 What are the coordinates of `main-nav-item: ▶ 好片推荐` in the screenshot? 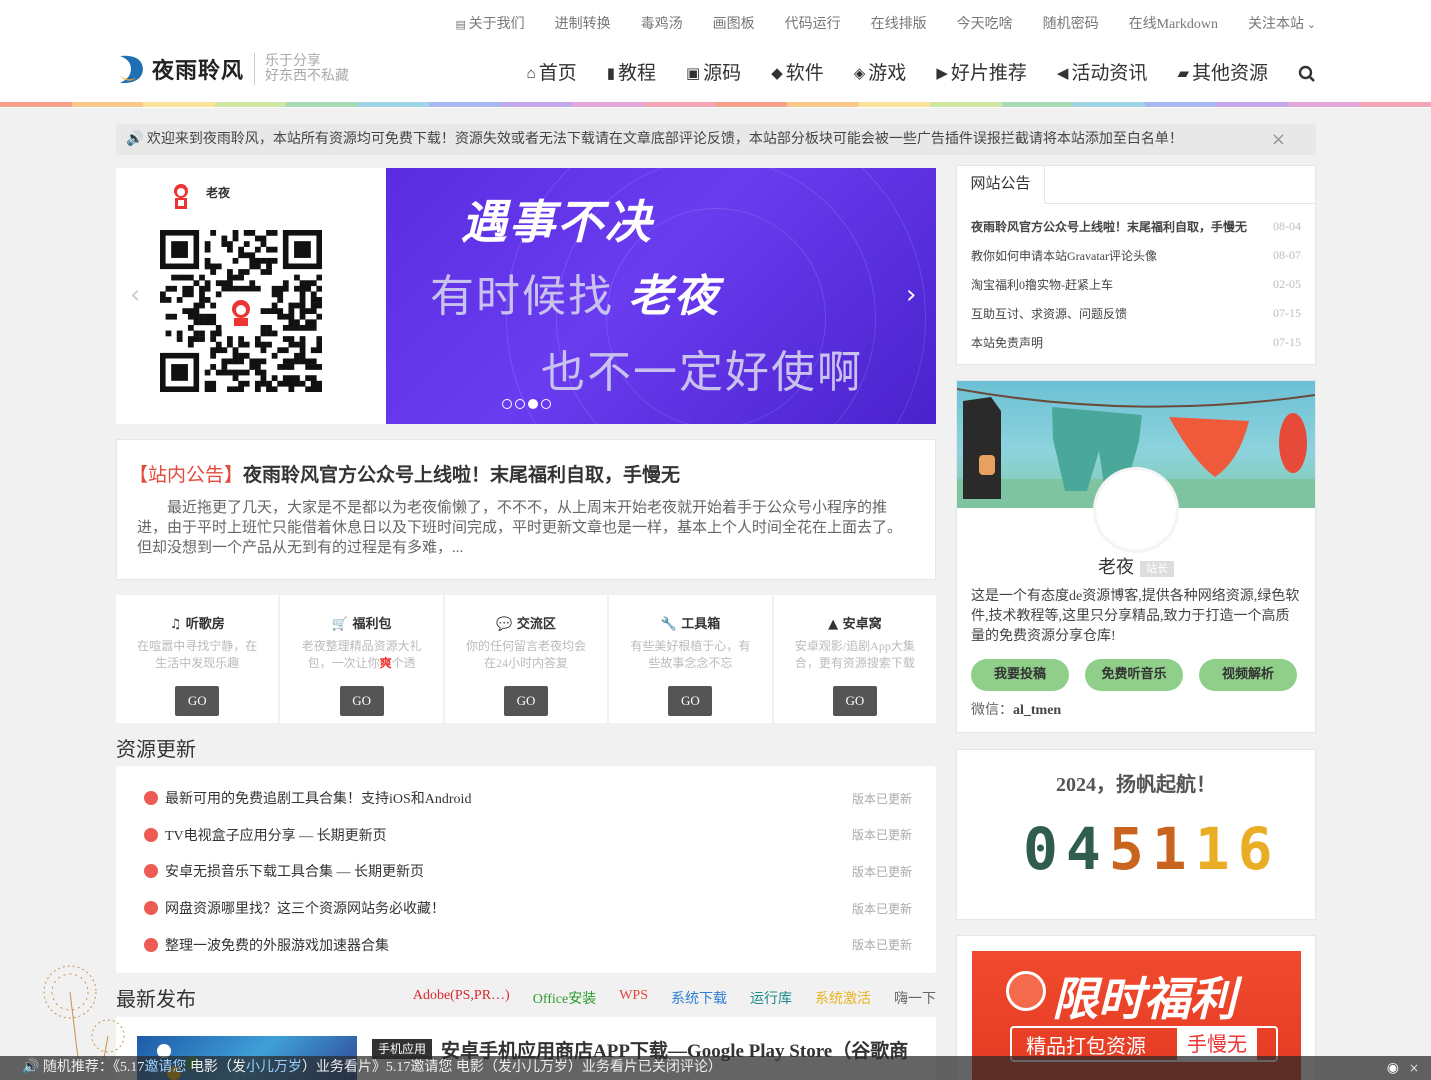 It's located at (981, 74).